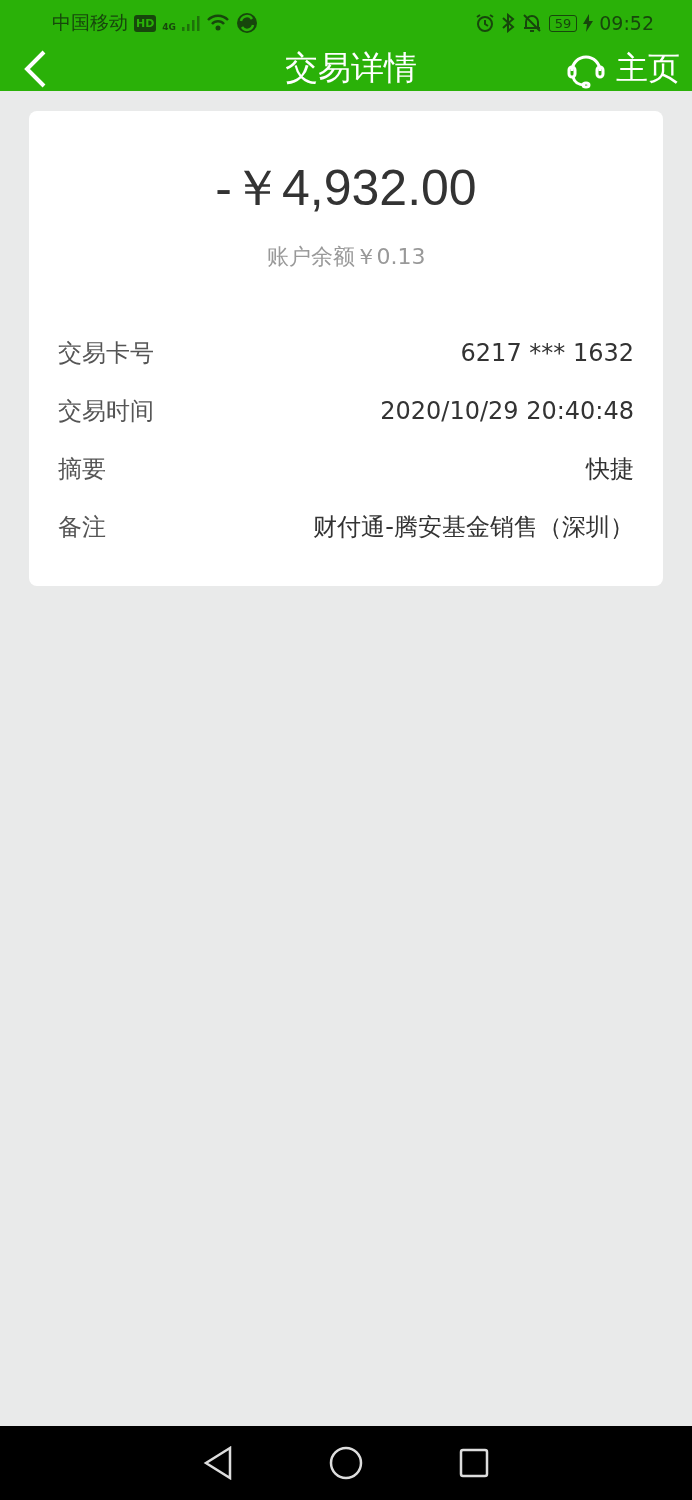 This screenshot has width=692, height=1500. I want to click on back-nav-icon, so click(218, 1463).